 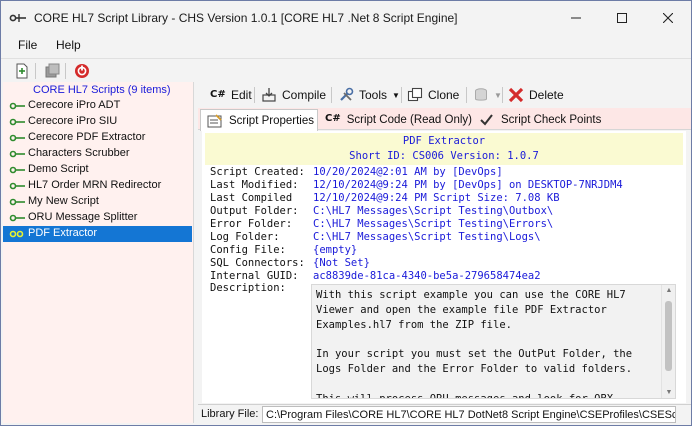 I want to click on delete-label: Delete, so click(x=546, y=95).